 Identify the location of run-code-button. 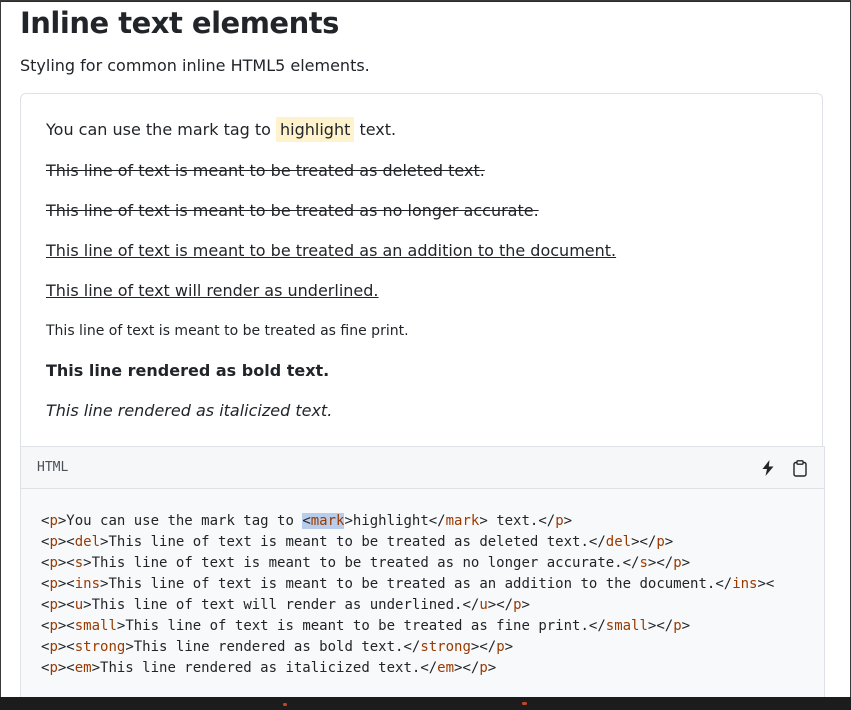
(768, 468).